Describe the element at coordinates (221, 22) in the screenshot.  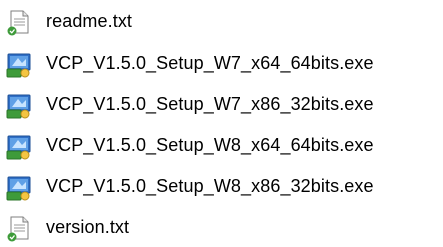
I see `file-item-readme: readme.txt` at that location.